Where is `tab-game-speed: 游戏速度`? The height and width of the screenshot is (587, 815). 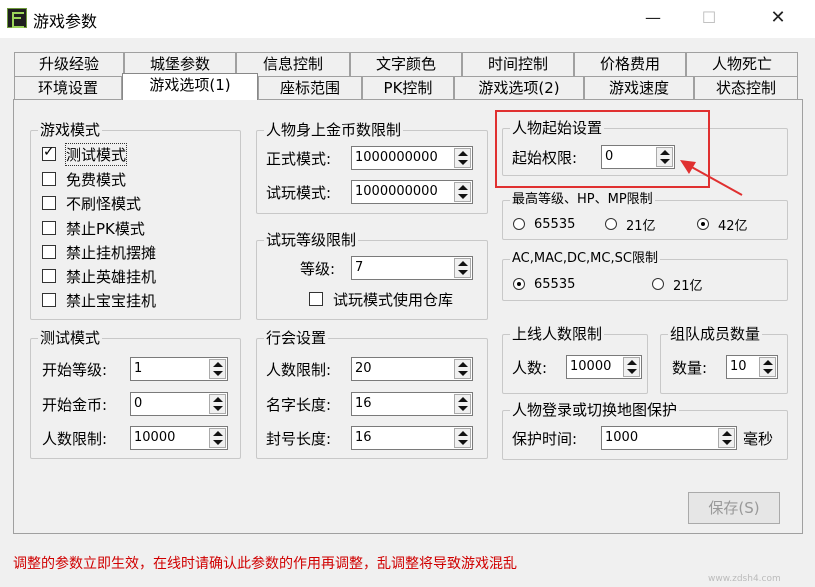
tab-game-speed: 游戏速度 is located at coordinates (639, 88).